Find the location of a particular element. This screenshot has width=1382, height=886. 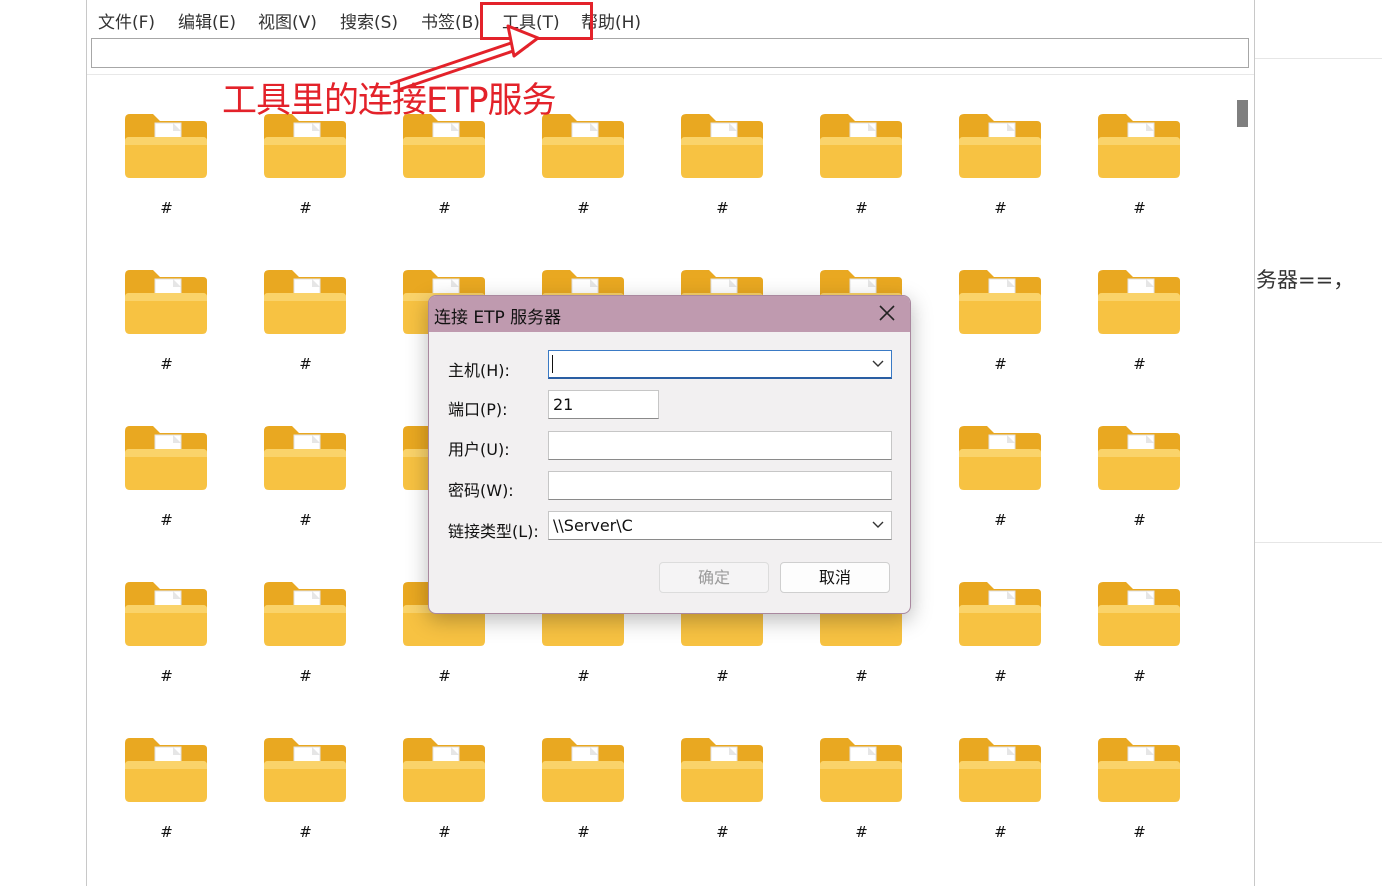

menu-view: 视图(V) is located at coordinates (287, 20).